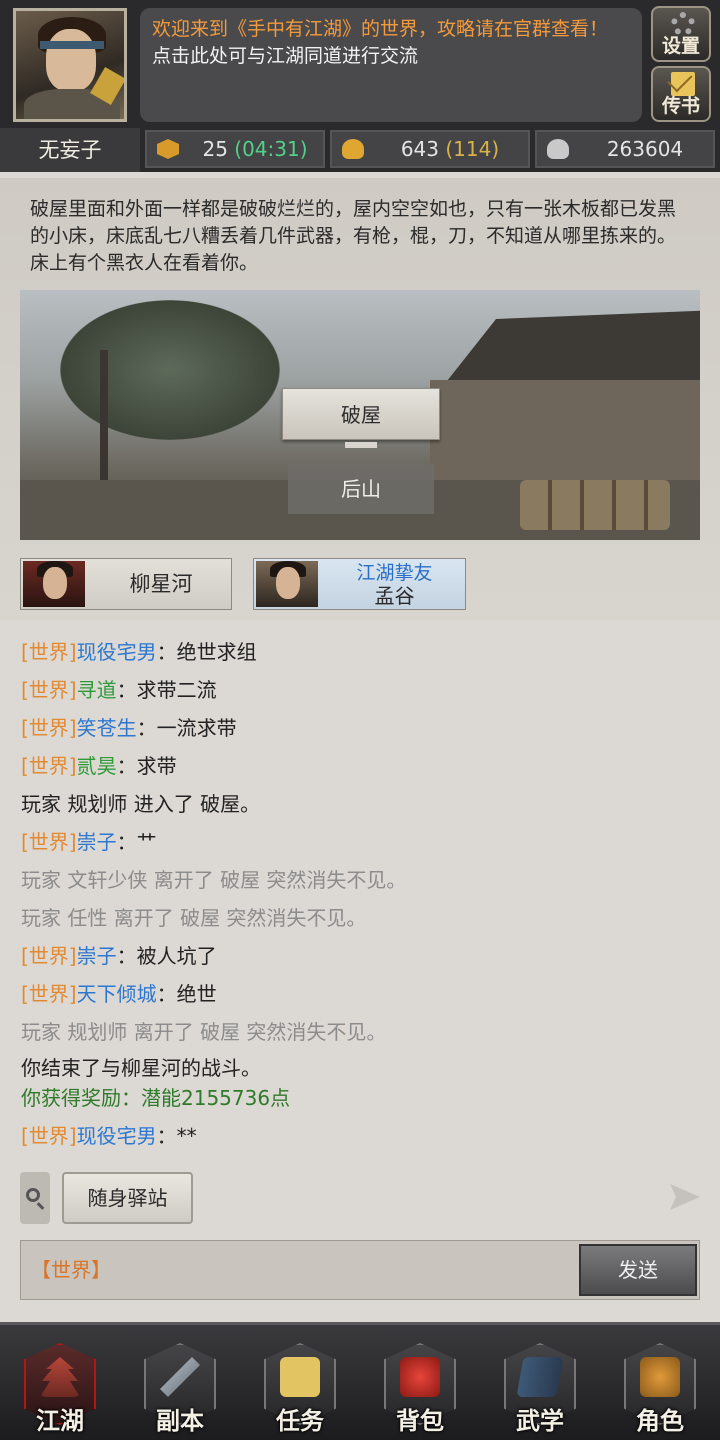 The width and height of the screenshot is (720, 1440). I want to click on avatar-headband, so click(72, 45).